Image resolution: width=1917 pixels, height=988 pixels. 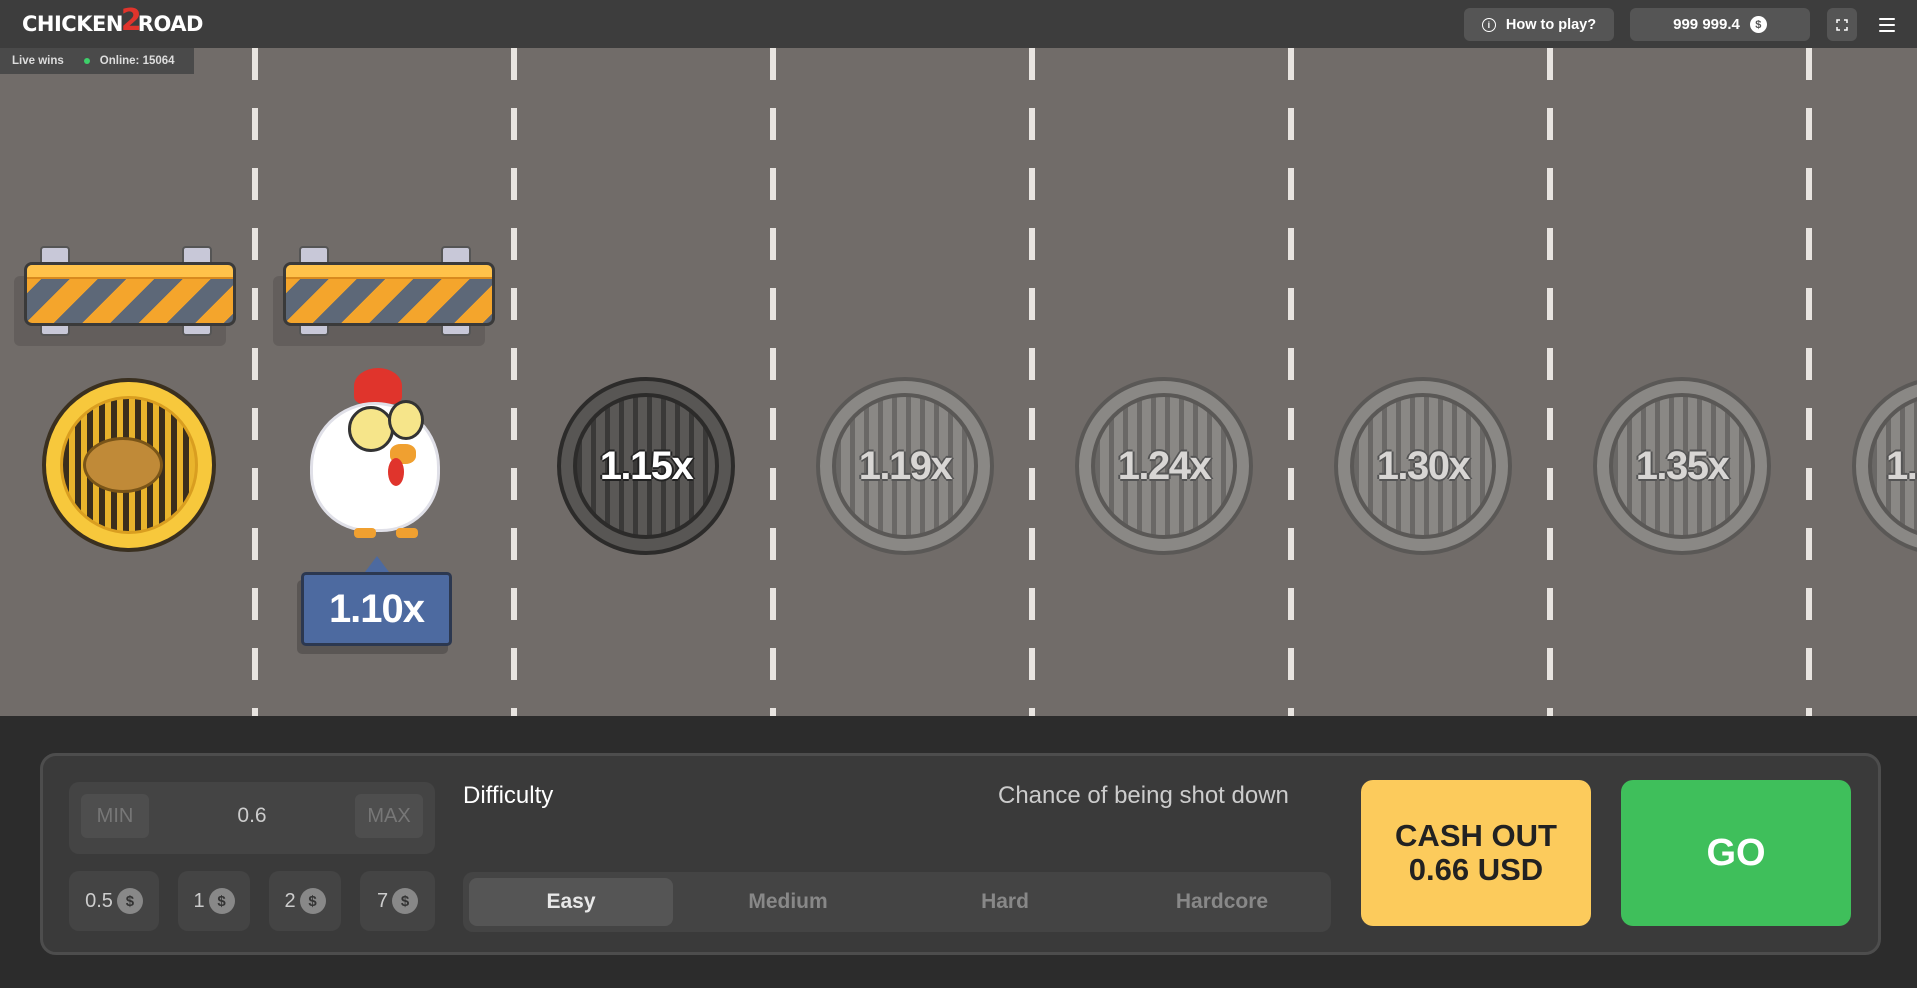 I want to click on manhole-step: 1.24x, so click(x=1164, y=466).